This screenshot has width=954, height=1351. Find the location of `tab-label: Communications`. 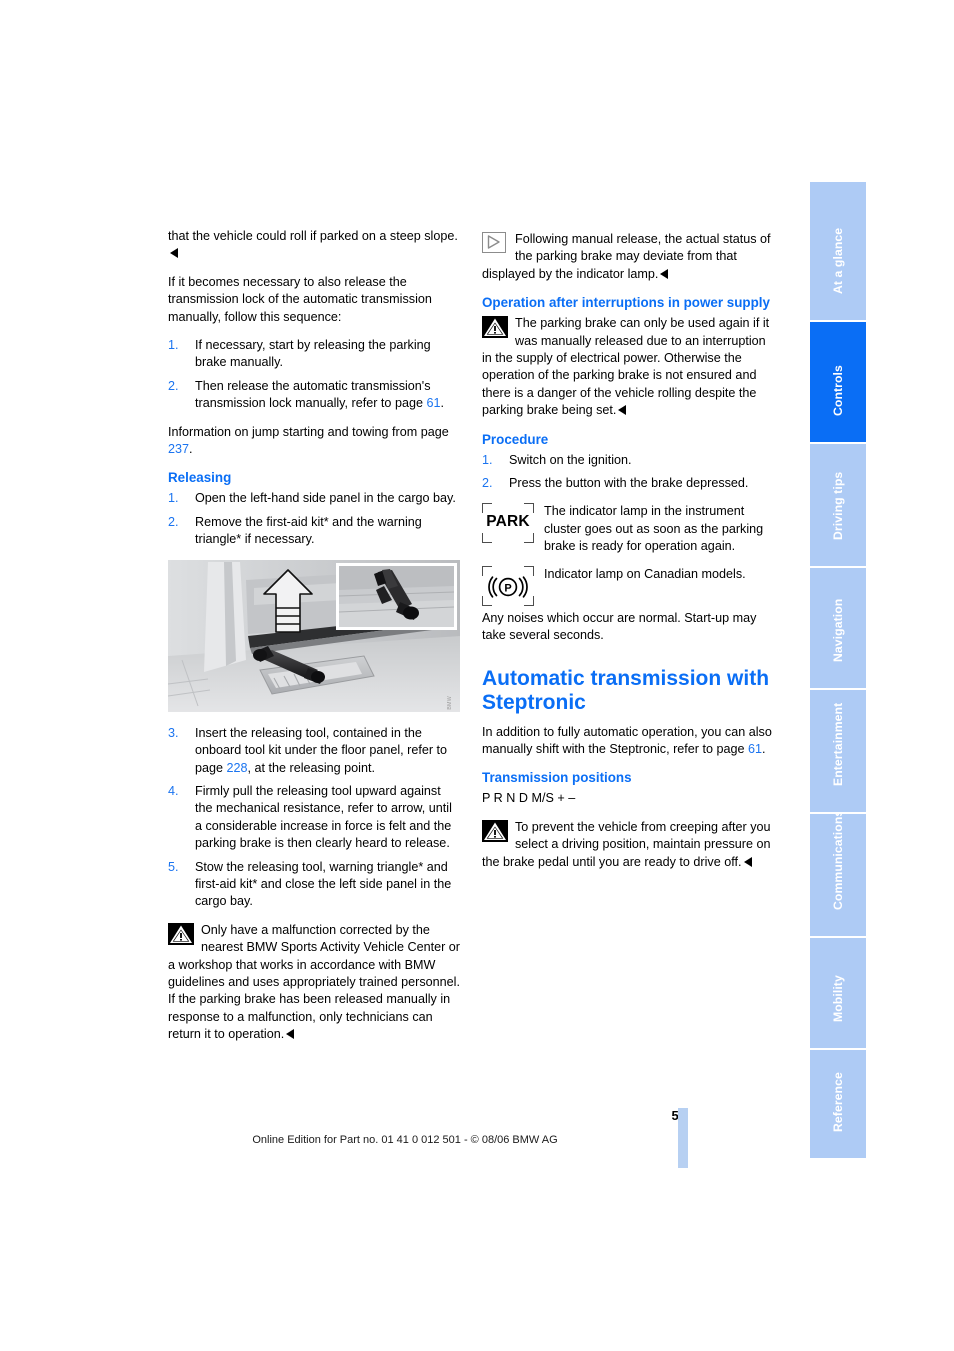

tab-label: Communications is located at coordinates (838, 862).